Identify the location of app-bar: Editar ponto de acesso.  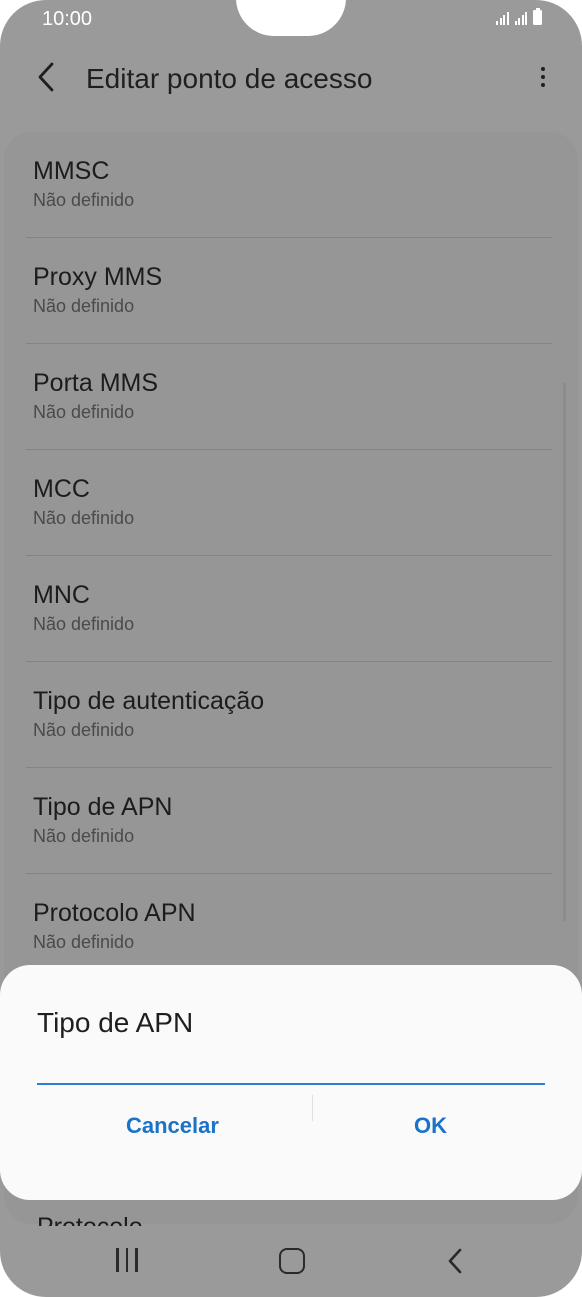
(291, 79).